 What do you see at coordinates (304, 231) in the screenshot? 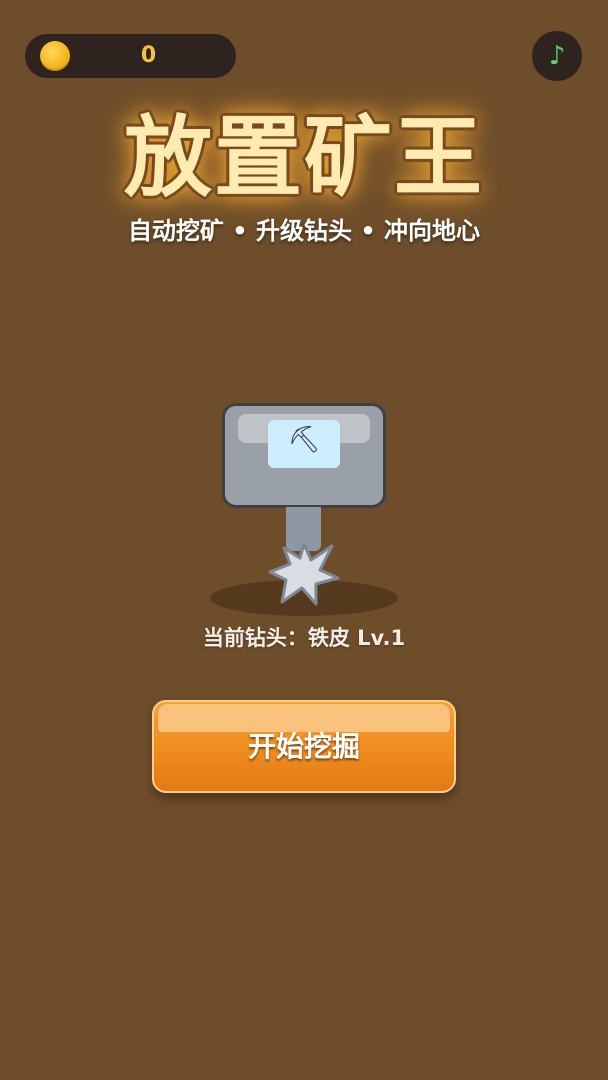
I see `game-subtitle: 自动挖矿 • 升级钻头 • 冲向地心` at bounding box center [304, 231].